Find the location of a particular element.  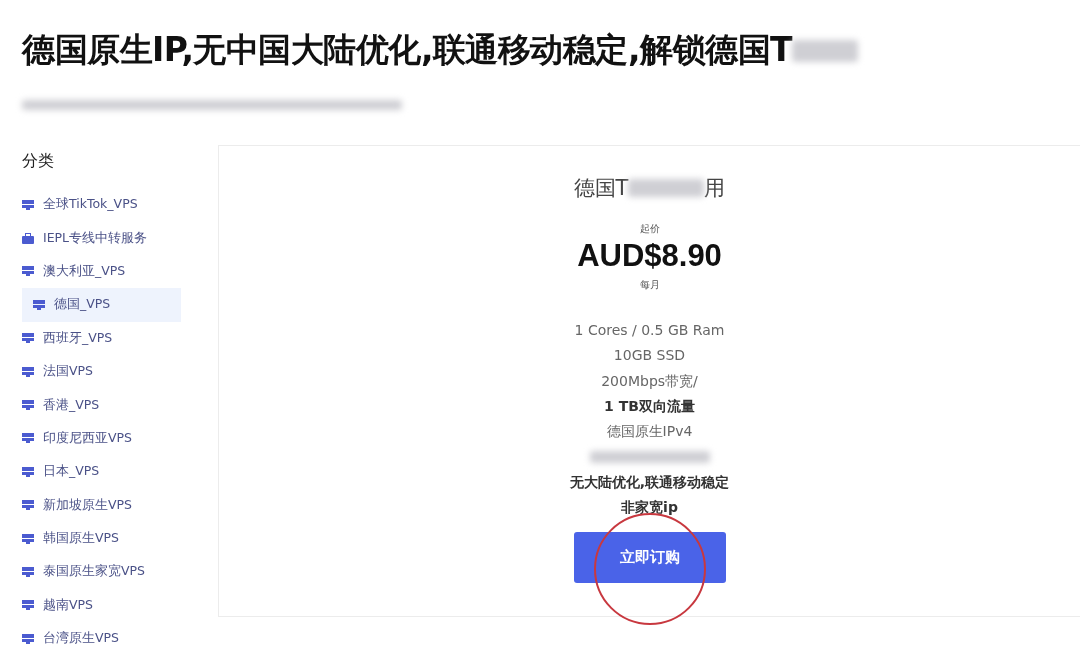

briefcase-icon is located at coordinates (28, 238).